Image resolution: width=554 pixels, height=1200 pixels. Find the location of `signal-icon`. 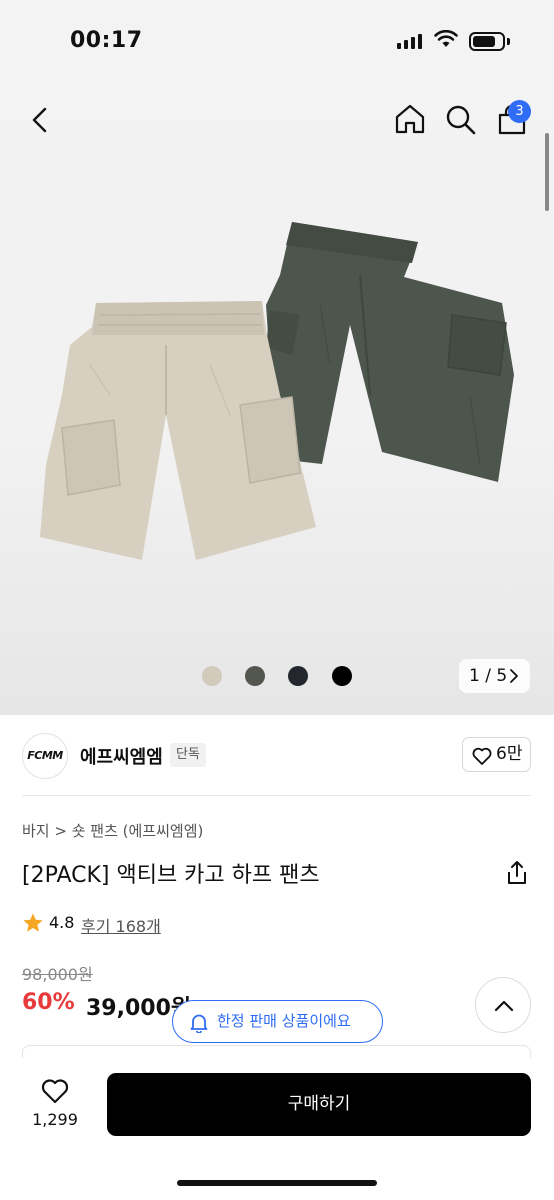

signal-icon is located at coordinates (410, 41).